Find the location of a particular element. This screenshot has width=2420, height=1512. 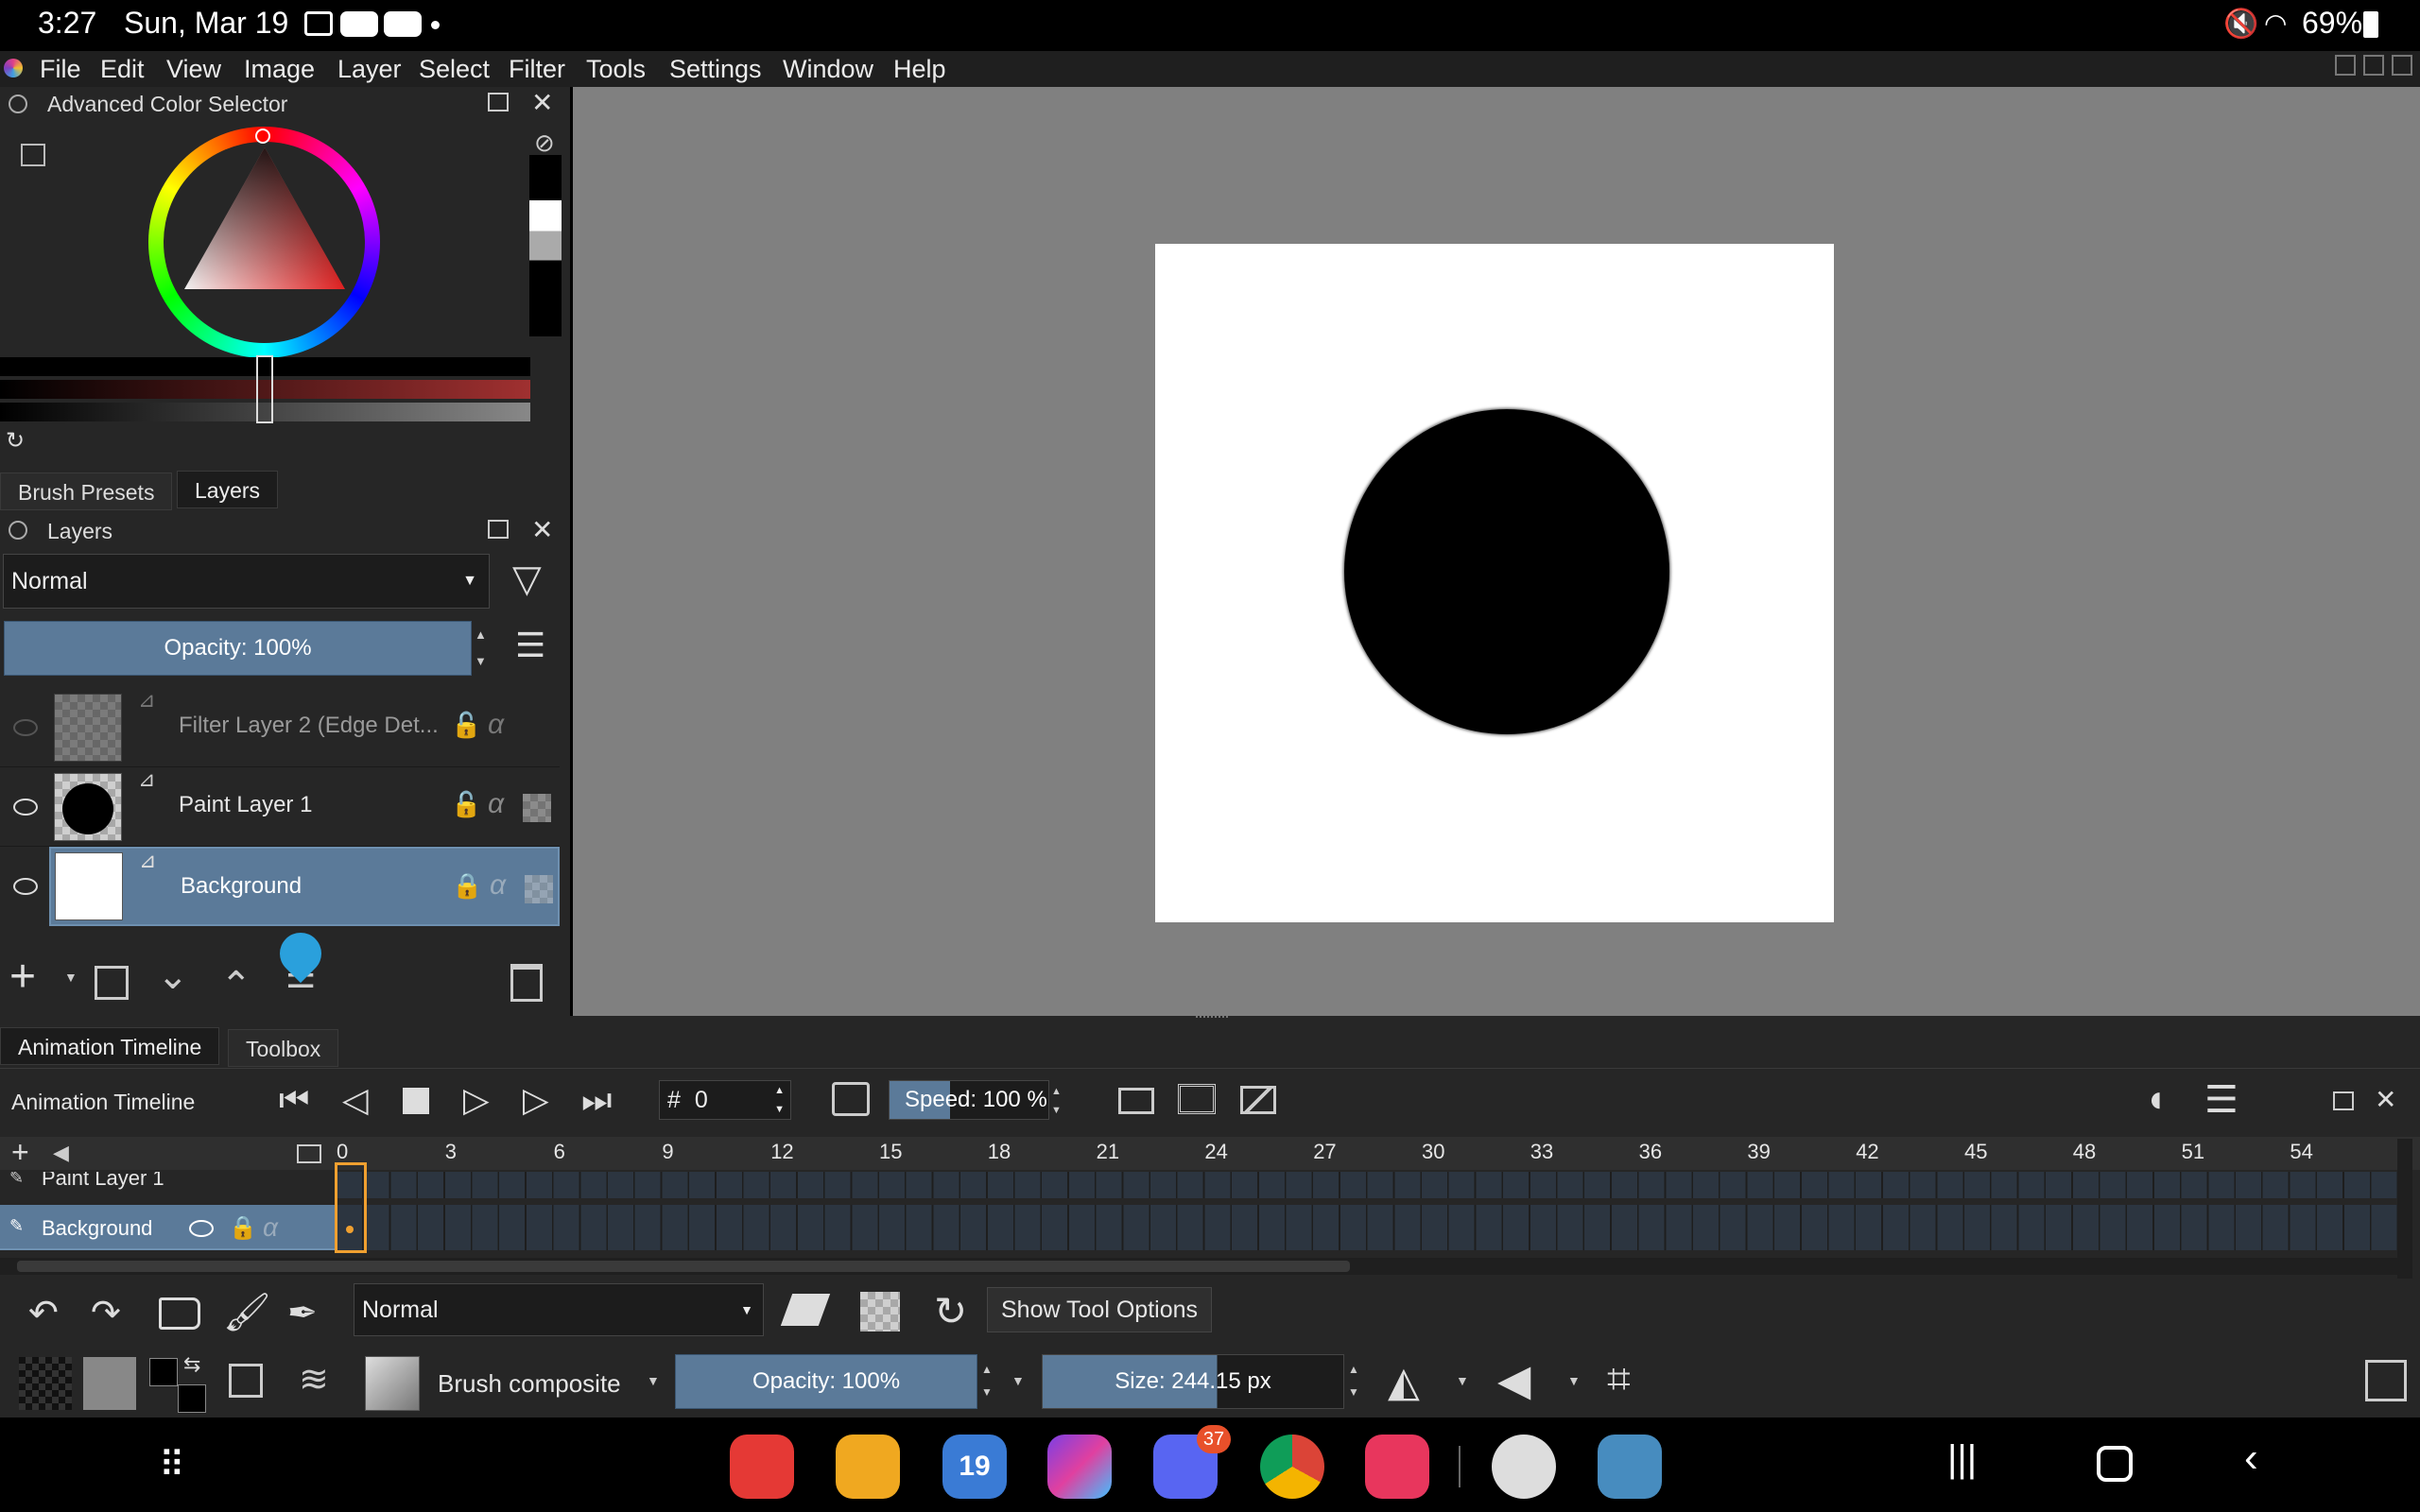

swap-colors-icon: ⇆ is located at coordinates (191, 1364).